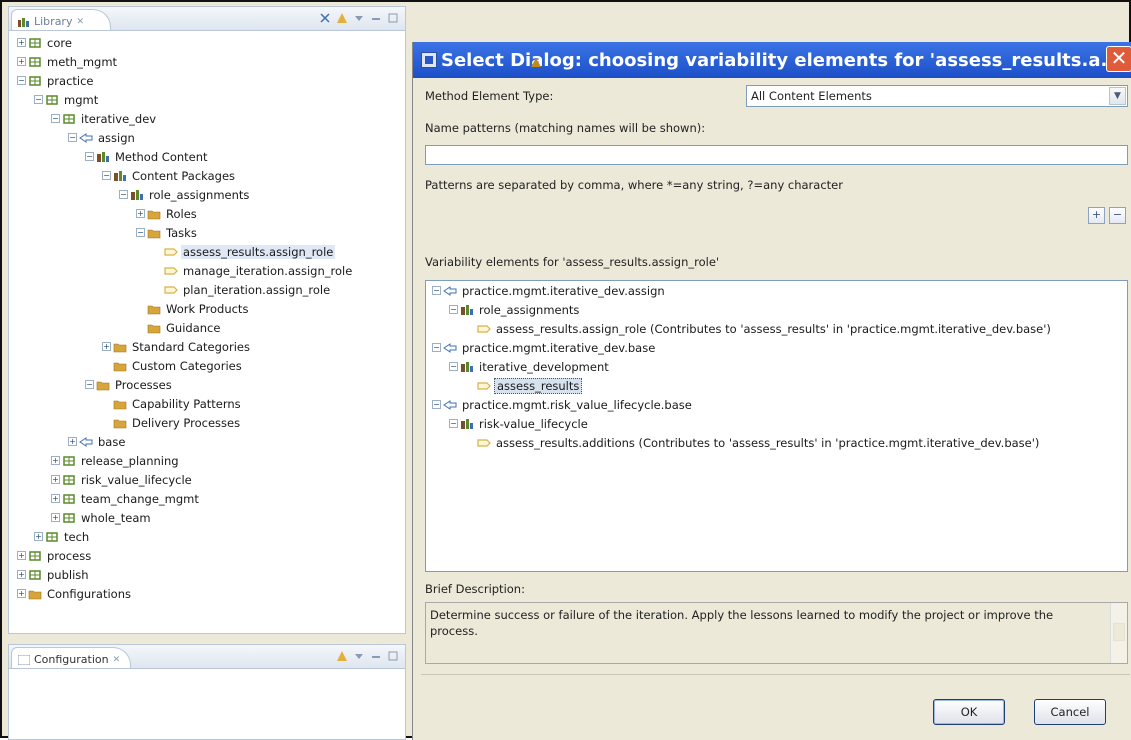 This screenshot has height=740, width=1131. I want to click on library-tab-bar: Library ✕, so click(207, 19).